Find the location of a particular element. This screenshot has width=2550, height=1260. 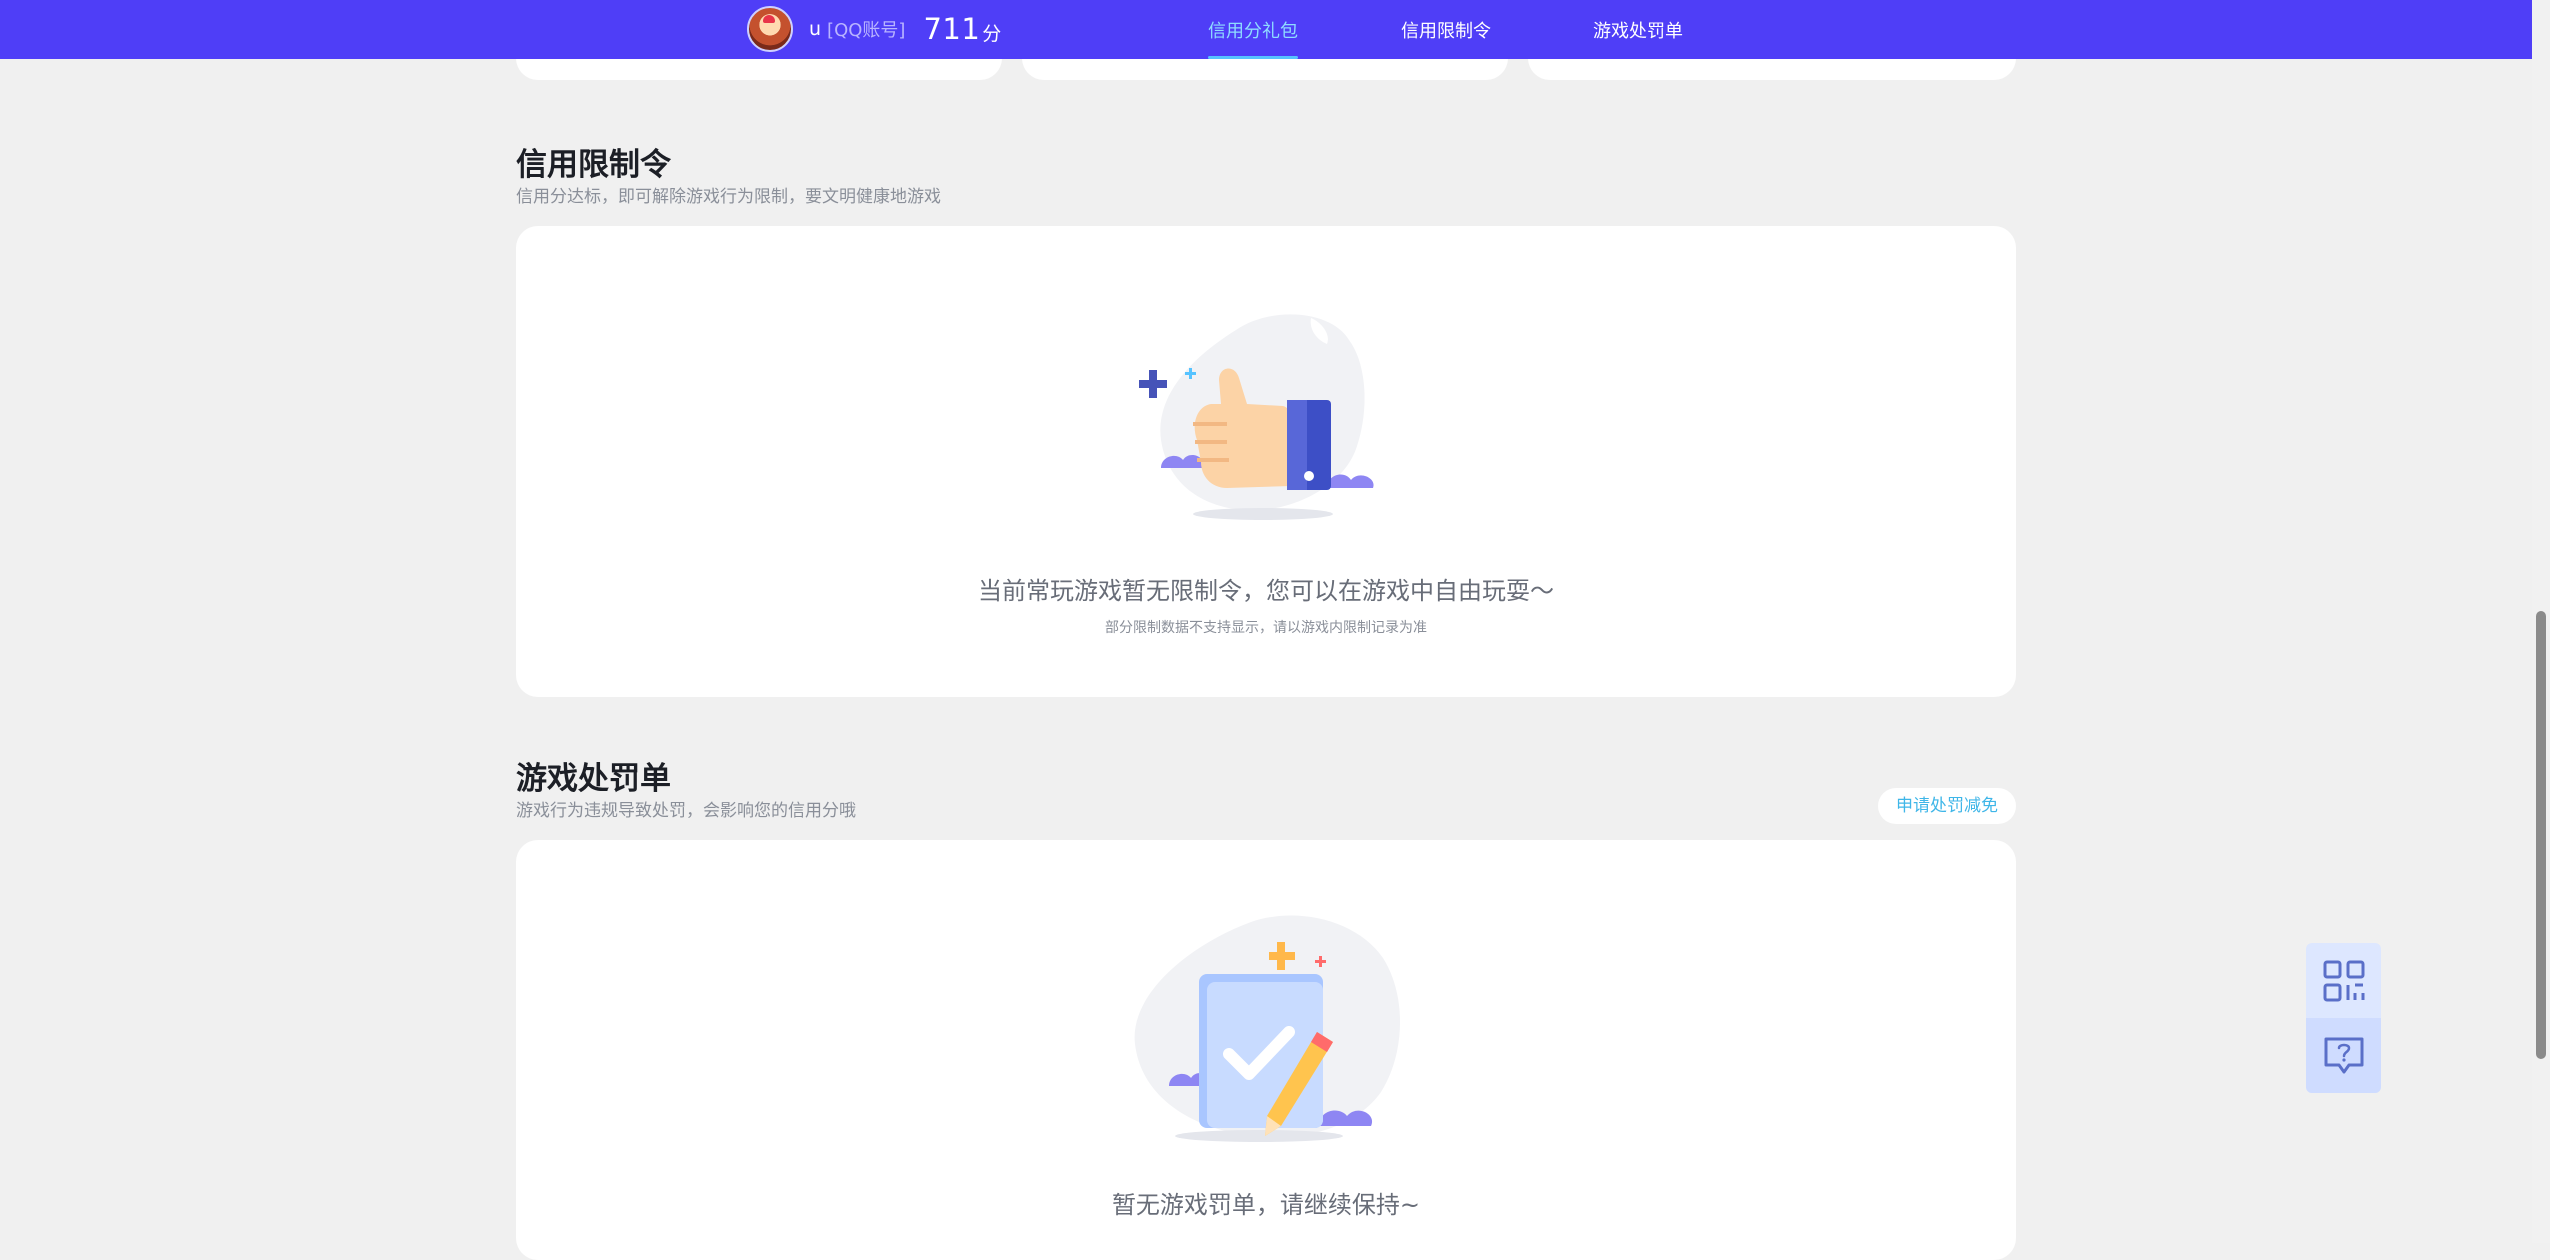

floating-tools is located at coordinates (2343, 1018).